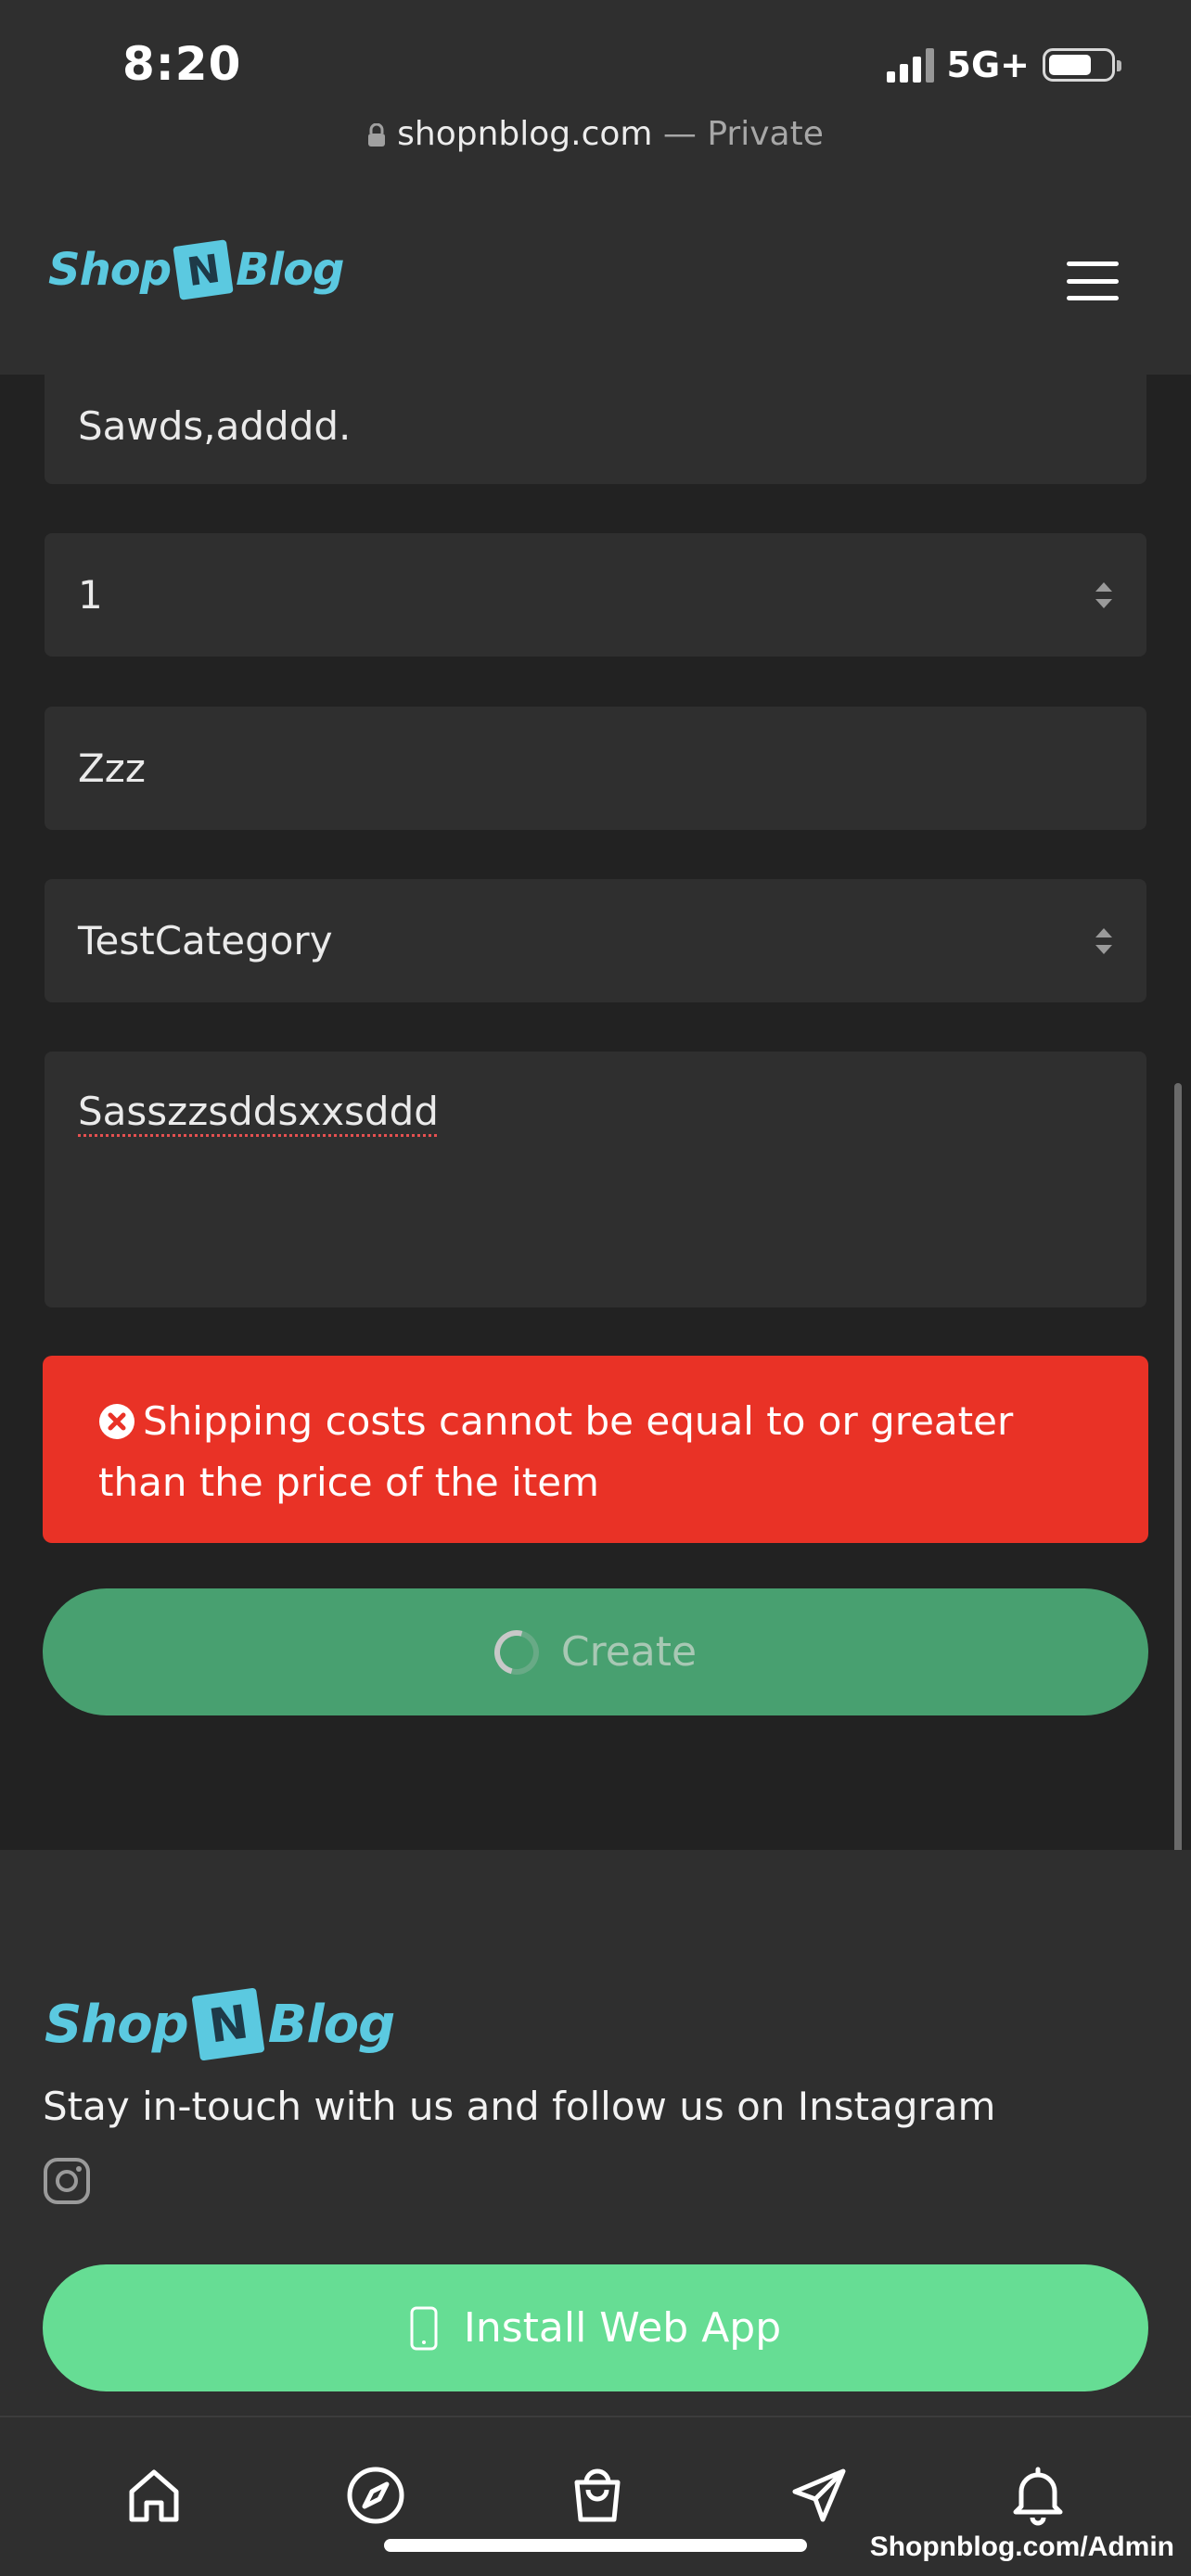  I want to click on logo-text-blog: Blog, so click(290, 270).